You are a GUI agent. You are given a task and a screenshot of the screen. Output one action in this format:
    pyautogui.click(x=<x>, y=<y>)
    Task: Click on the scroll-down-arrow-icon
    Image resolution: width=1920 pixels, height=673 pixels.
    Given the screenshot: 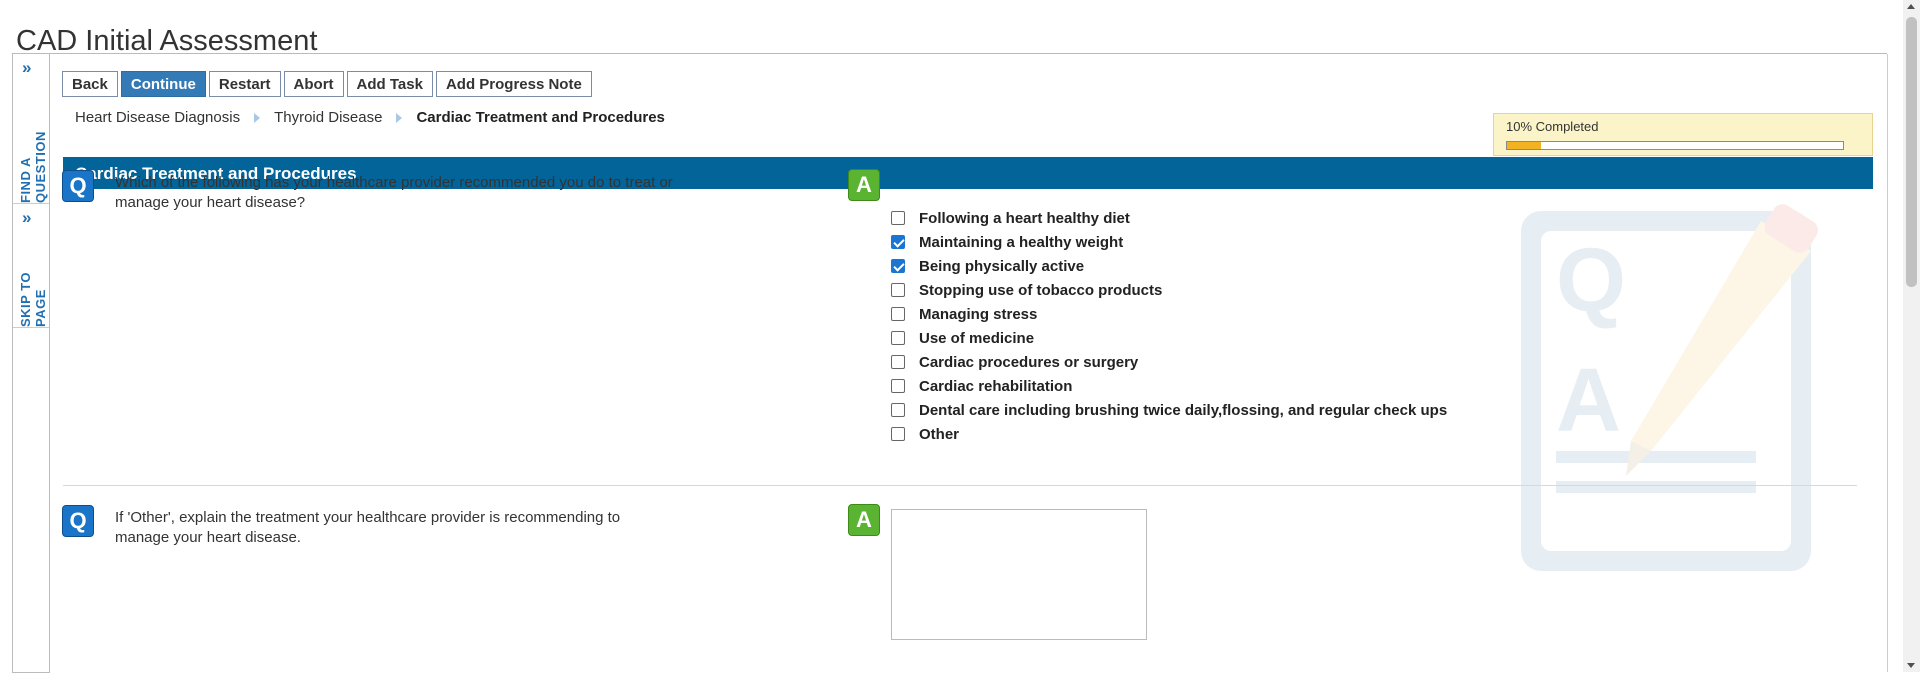 What is the action you would take?
    pyautogui.click(x=1911, y=665)
    